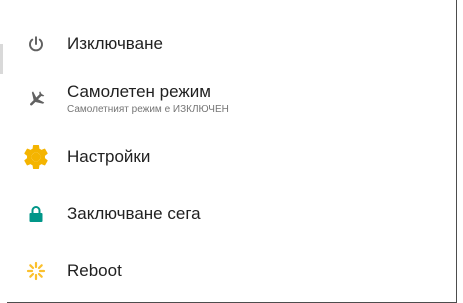 The height and width of the screenshot is (303, 463). Describe the element at coordinates (134, 213) in the screenshot. I see `menu-item-label: Заключване сега` at that location.